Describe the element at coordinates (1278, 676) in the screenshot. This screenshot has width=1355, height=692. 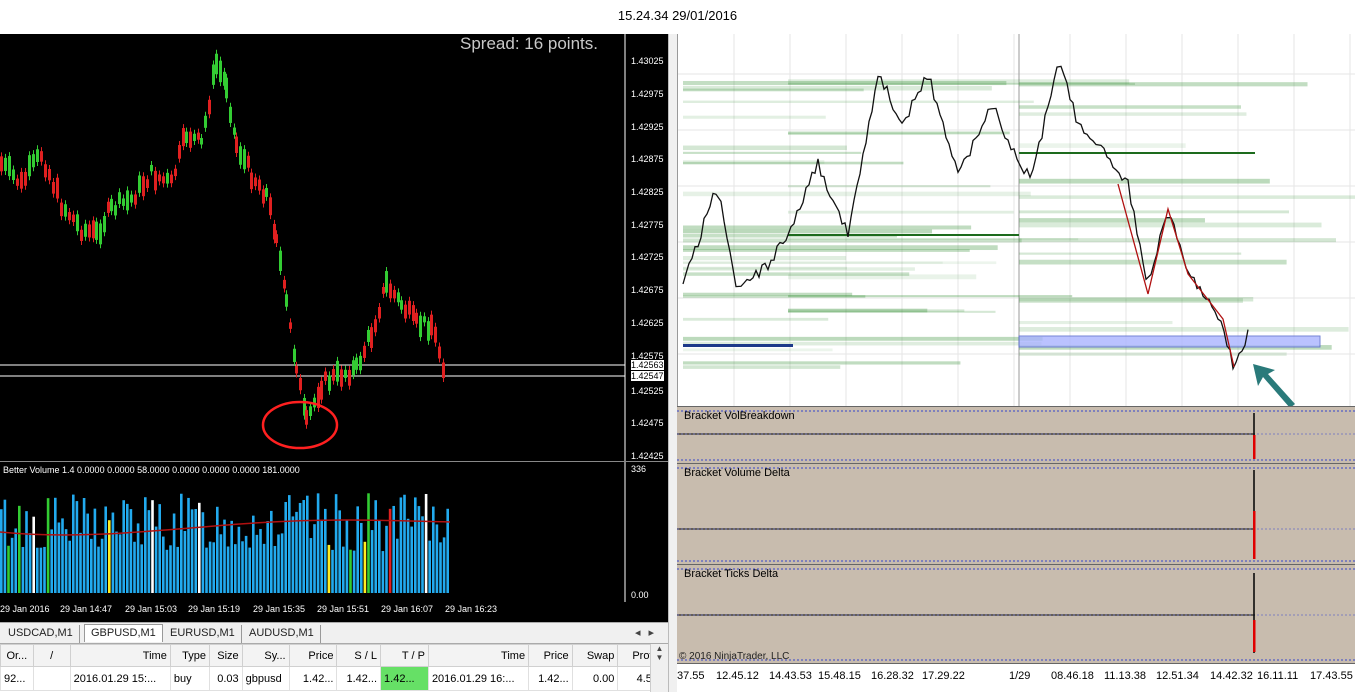
I see `time-tick-label: 16.11.11` at that location.